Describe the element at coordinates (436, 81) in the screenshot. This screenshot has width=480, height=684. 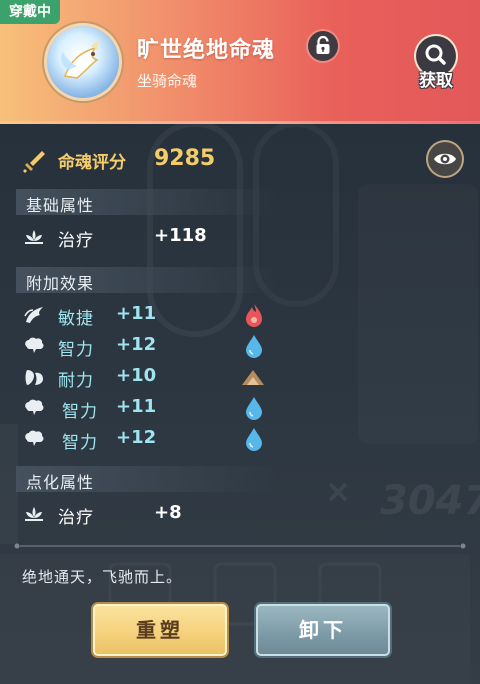
I see `obtain-label: 获取` at that location.